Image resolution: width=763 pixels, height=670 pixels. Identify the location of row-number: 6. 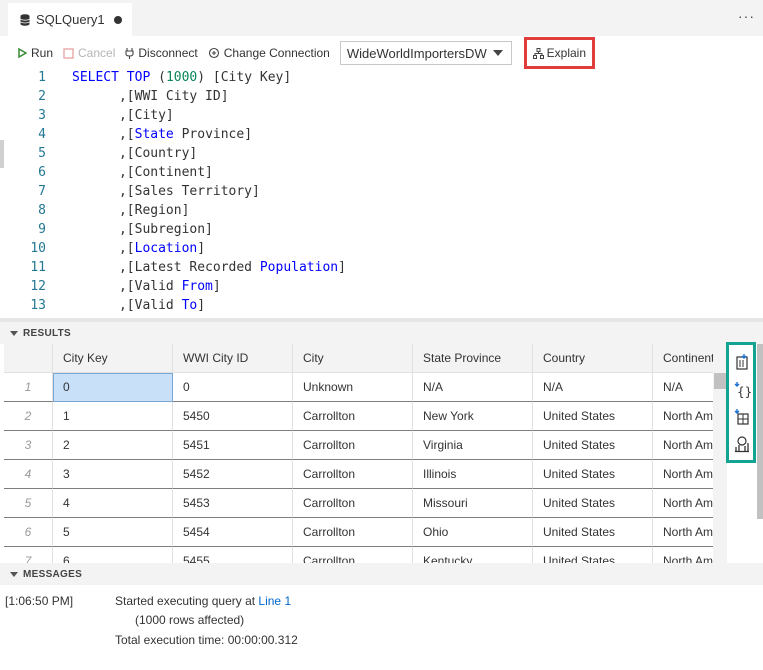
(28, 532).